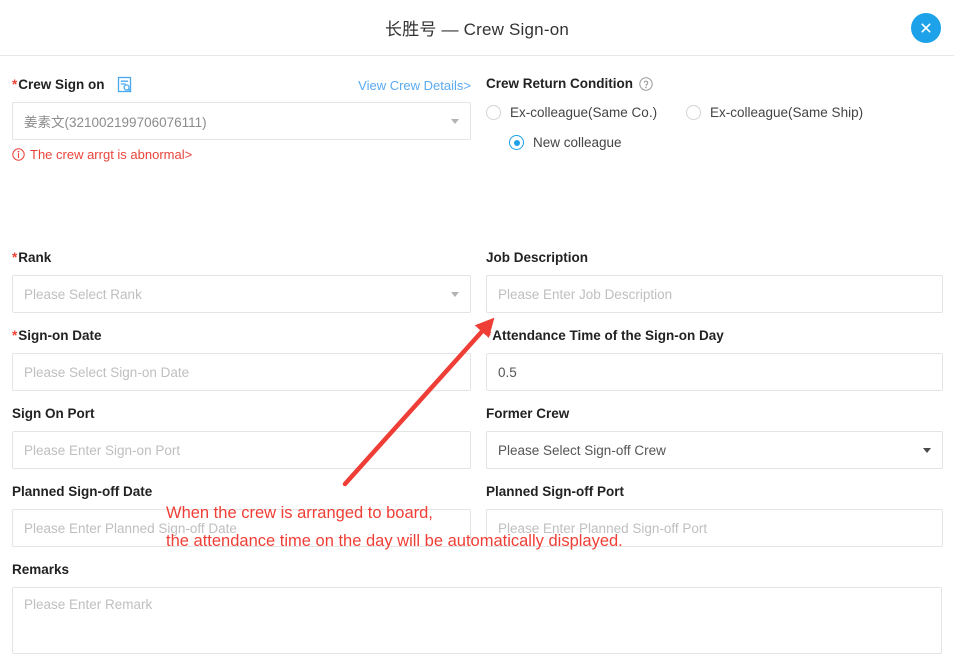 Image resolution: width=954 pixels, height=654 pixels. I want to click on former-crew-placeholder: Please Select Sign-off Crew, so click(582, 450).